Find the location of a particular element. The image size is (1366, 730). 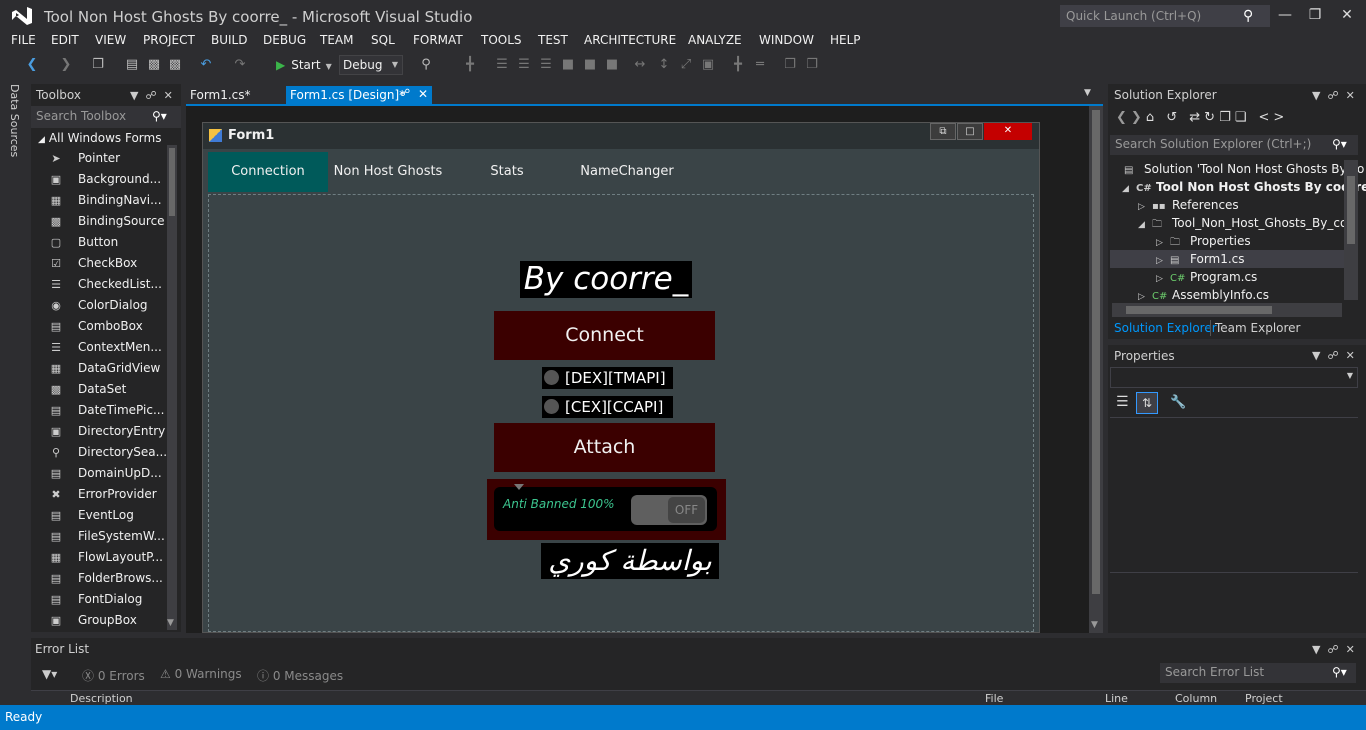

toolbox-scroll-thumb is located at coordinates (172, 182).